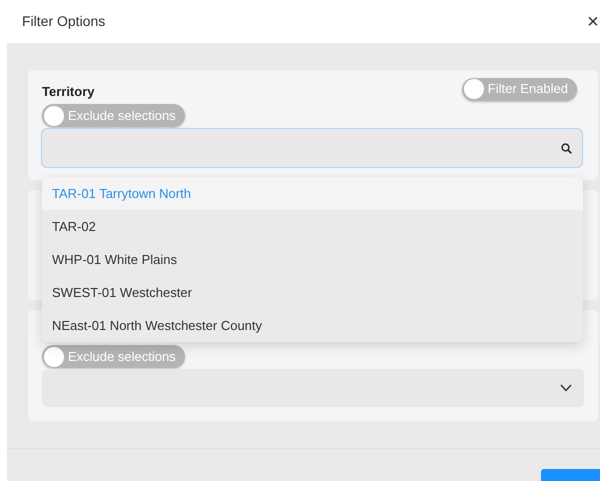 This screenshot has height=481, width=600. I want to click on dropdown-option: NEast-01 North Westchester County, so click(312, 325).